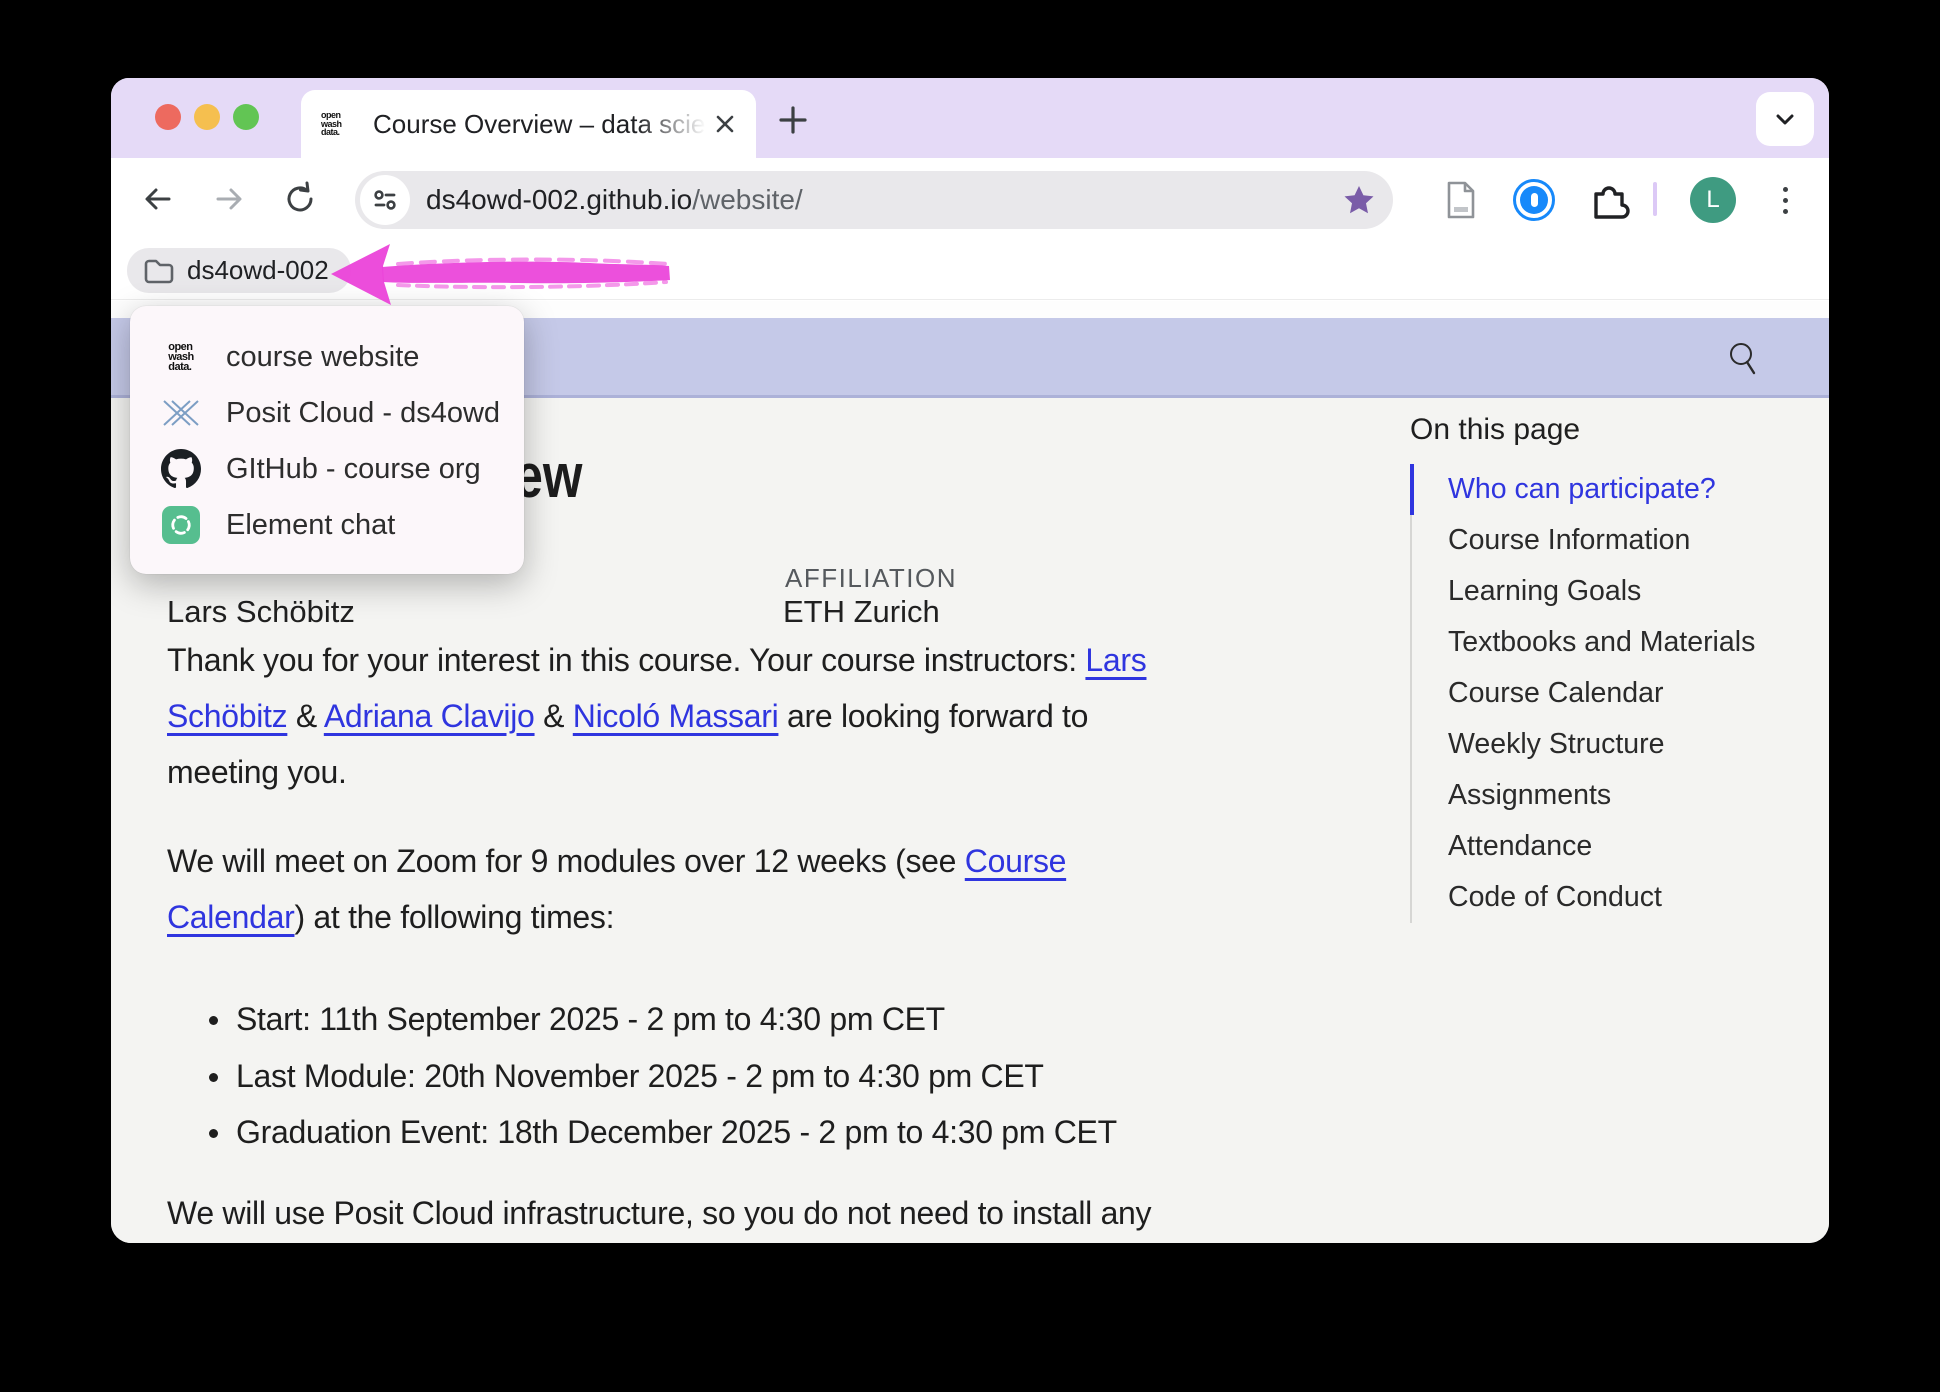 The height and width of the screenshot is (1392, 1940). I want to click on toc-item: Assignments, so click(1610, 795).